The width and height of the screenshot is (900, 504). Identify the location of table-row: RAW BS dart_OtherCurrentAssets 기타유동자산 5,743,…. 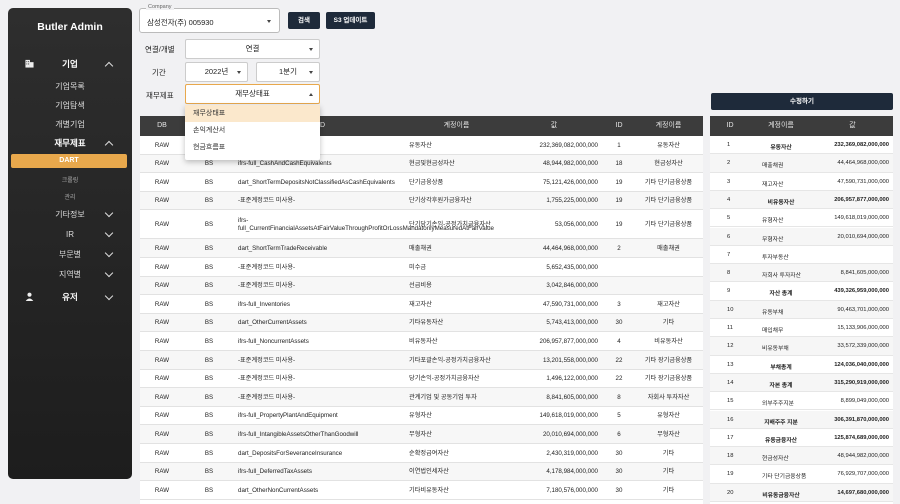
(421, 323).